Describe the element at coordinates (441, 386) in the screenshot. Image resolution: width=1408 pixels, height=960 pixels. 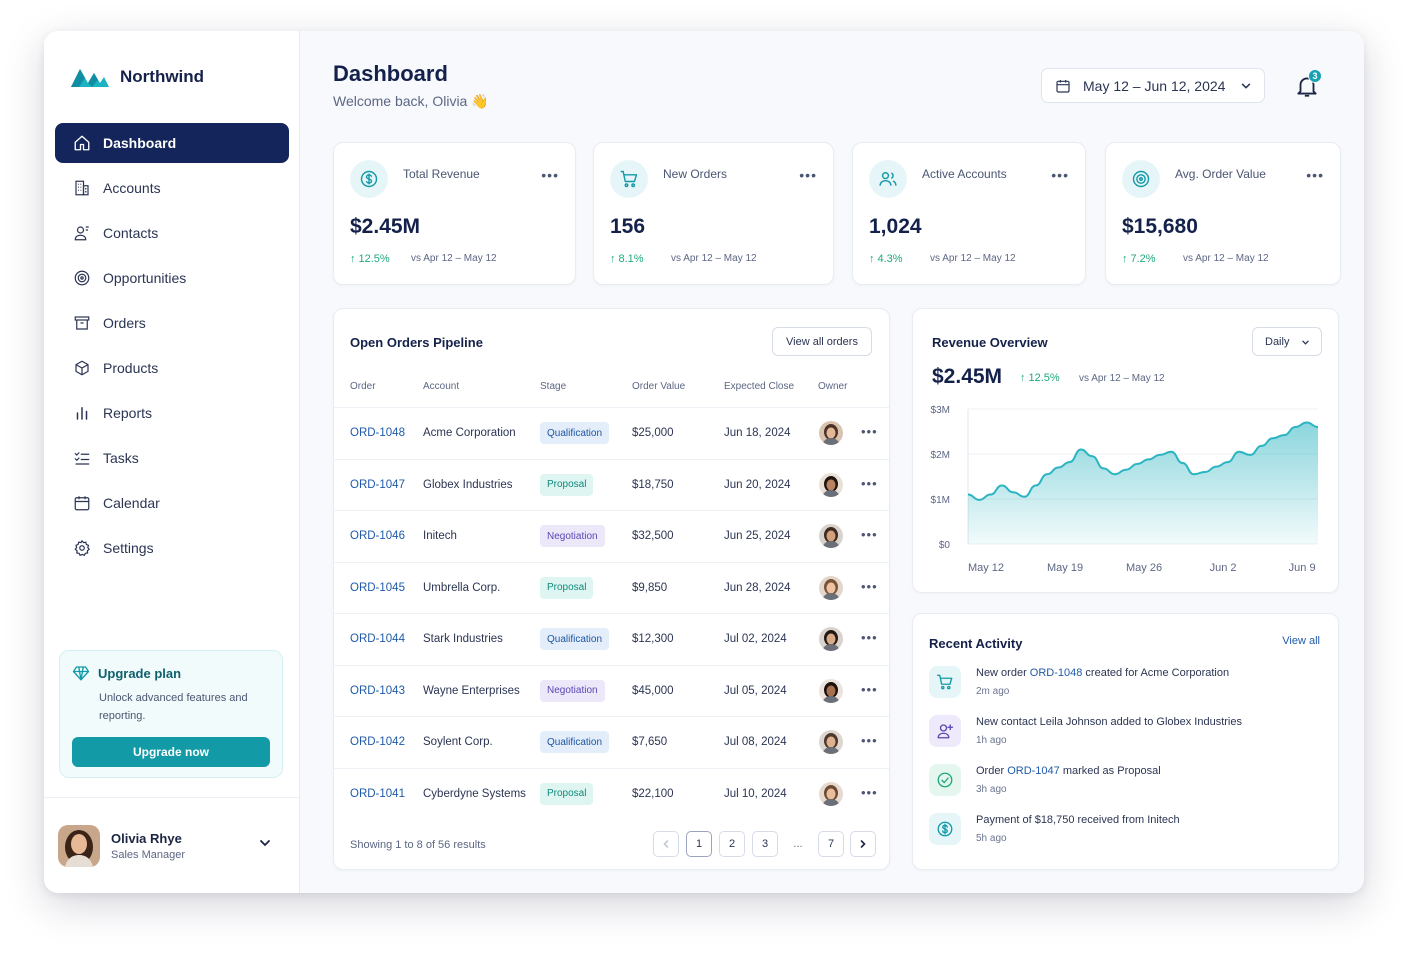
I see `column-header: Account` at that location.